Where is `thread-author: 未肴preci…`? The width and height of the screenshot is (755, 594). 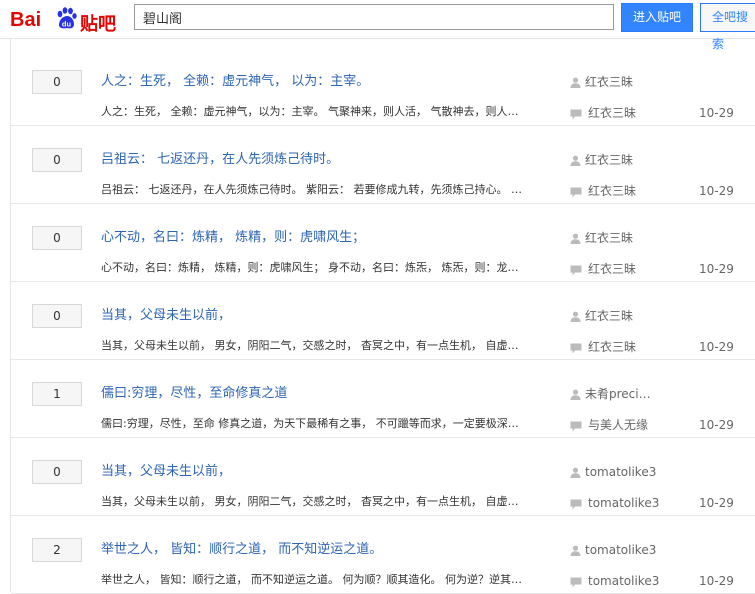
thread-author: 未肴preci… is located at coordinates (630, 394).